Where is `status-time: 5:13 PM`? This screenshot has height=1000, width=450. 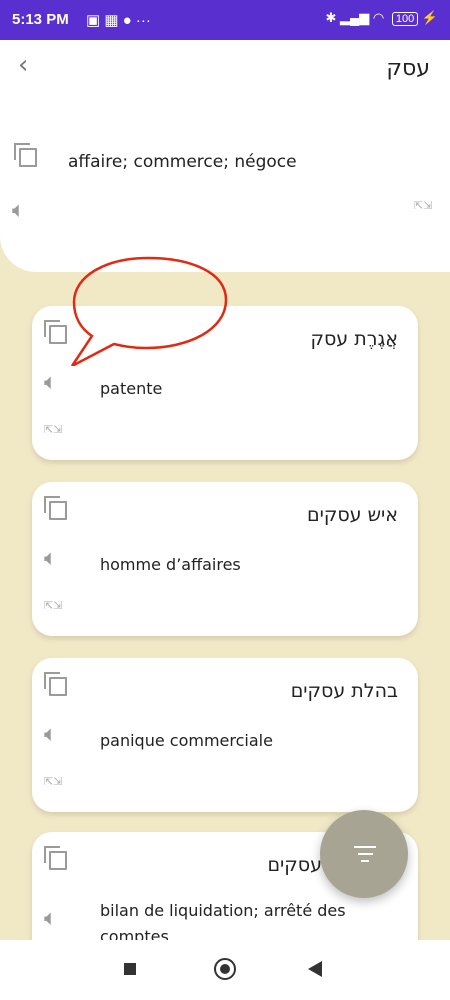 status-time: 5:13 PM is located at coordinates (40, 19).